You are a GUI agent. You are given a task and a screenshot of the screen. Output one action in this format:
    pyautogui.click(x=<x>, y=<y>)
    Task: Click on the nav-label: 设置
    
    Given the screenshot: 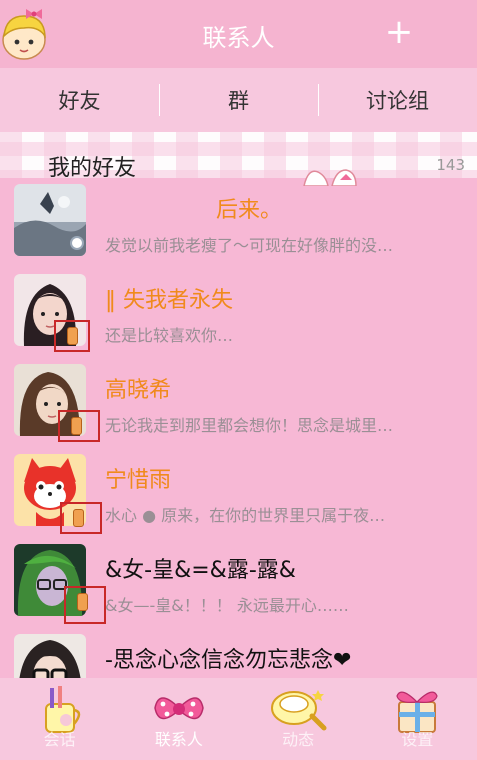 What is the action you would take?
    pyautogui.click(x=417, y=739)
    